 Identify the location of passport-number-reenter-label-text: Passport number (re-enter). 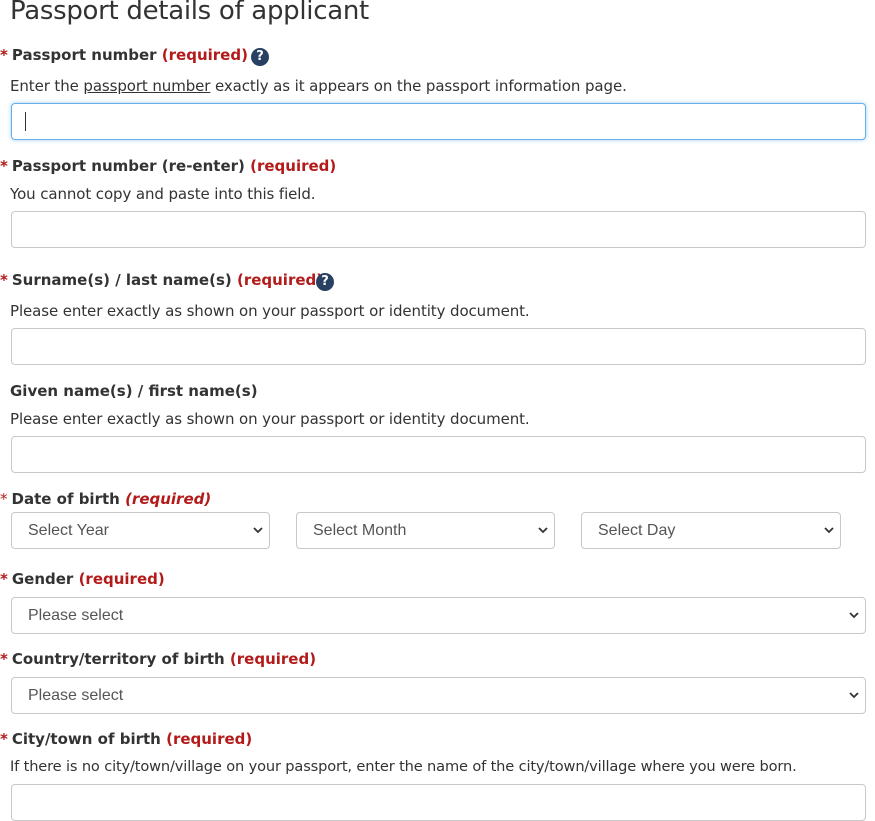
(128, 166).